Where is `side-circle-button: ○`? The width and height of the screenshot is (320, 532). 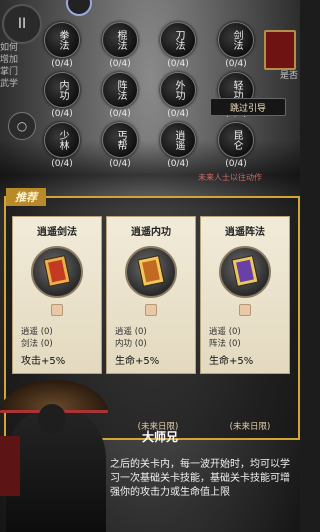 side-circle-button: ○ is located at coordinates (22, 126).